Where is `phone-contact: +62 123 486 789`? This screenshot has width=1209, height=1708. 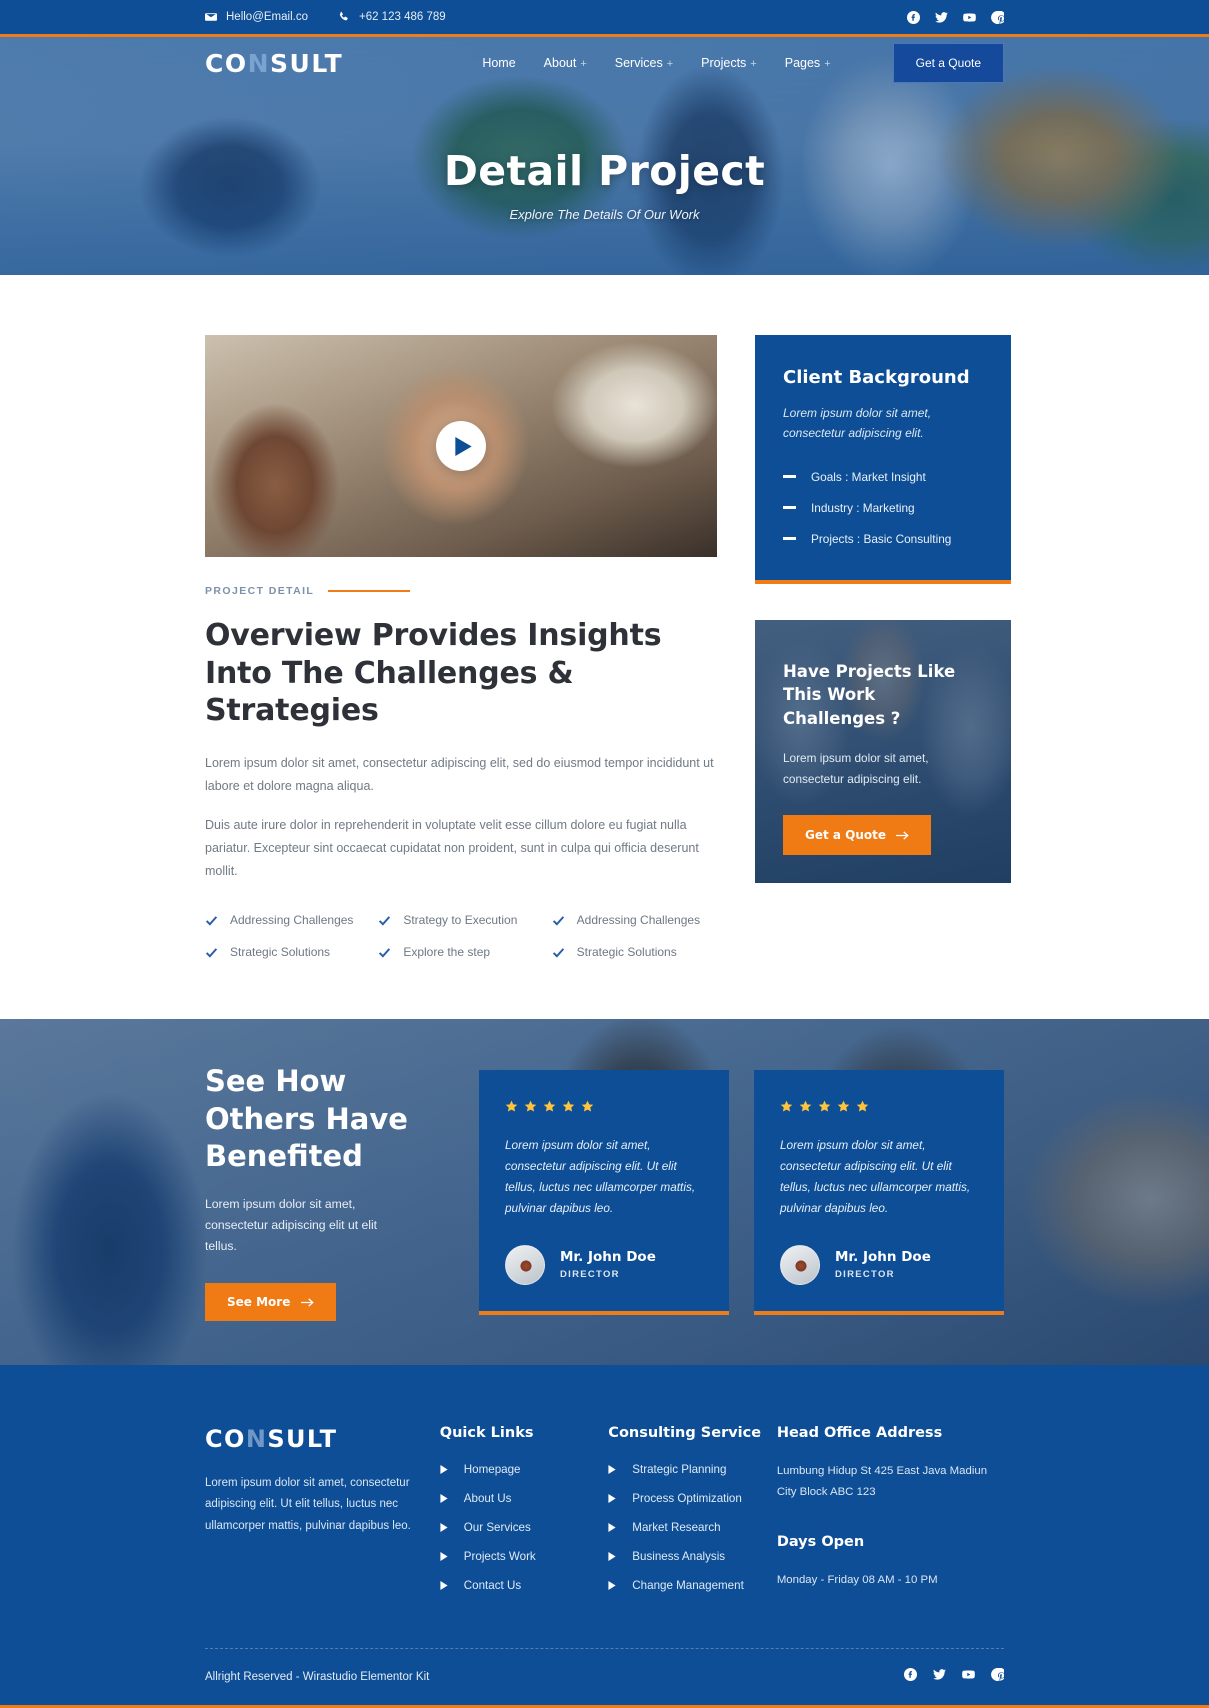 phone-contact: +62 123 486 789 is located at coordinates (392, 17).